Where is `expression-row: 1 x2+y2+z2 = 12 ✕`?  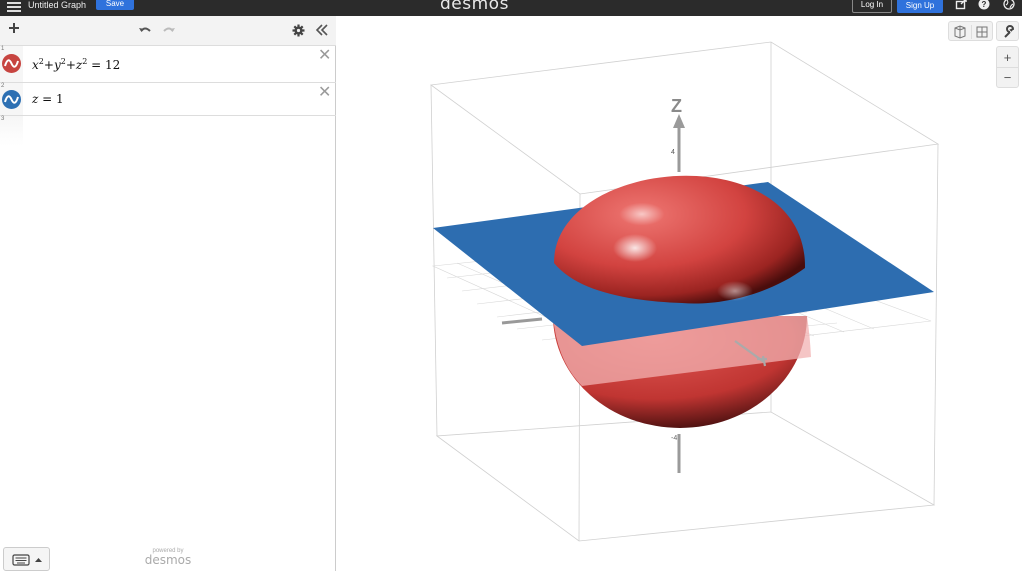
expression-row: 1 x2+y2+z2 = 12 ✕ is located at coordinates (168, 64).